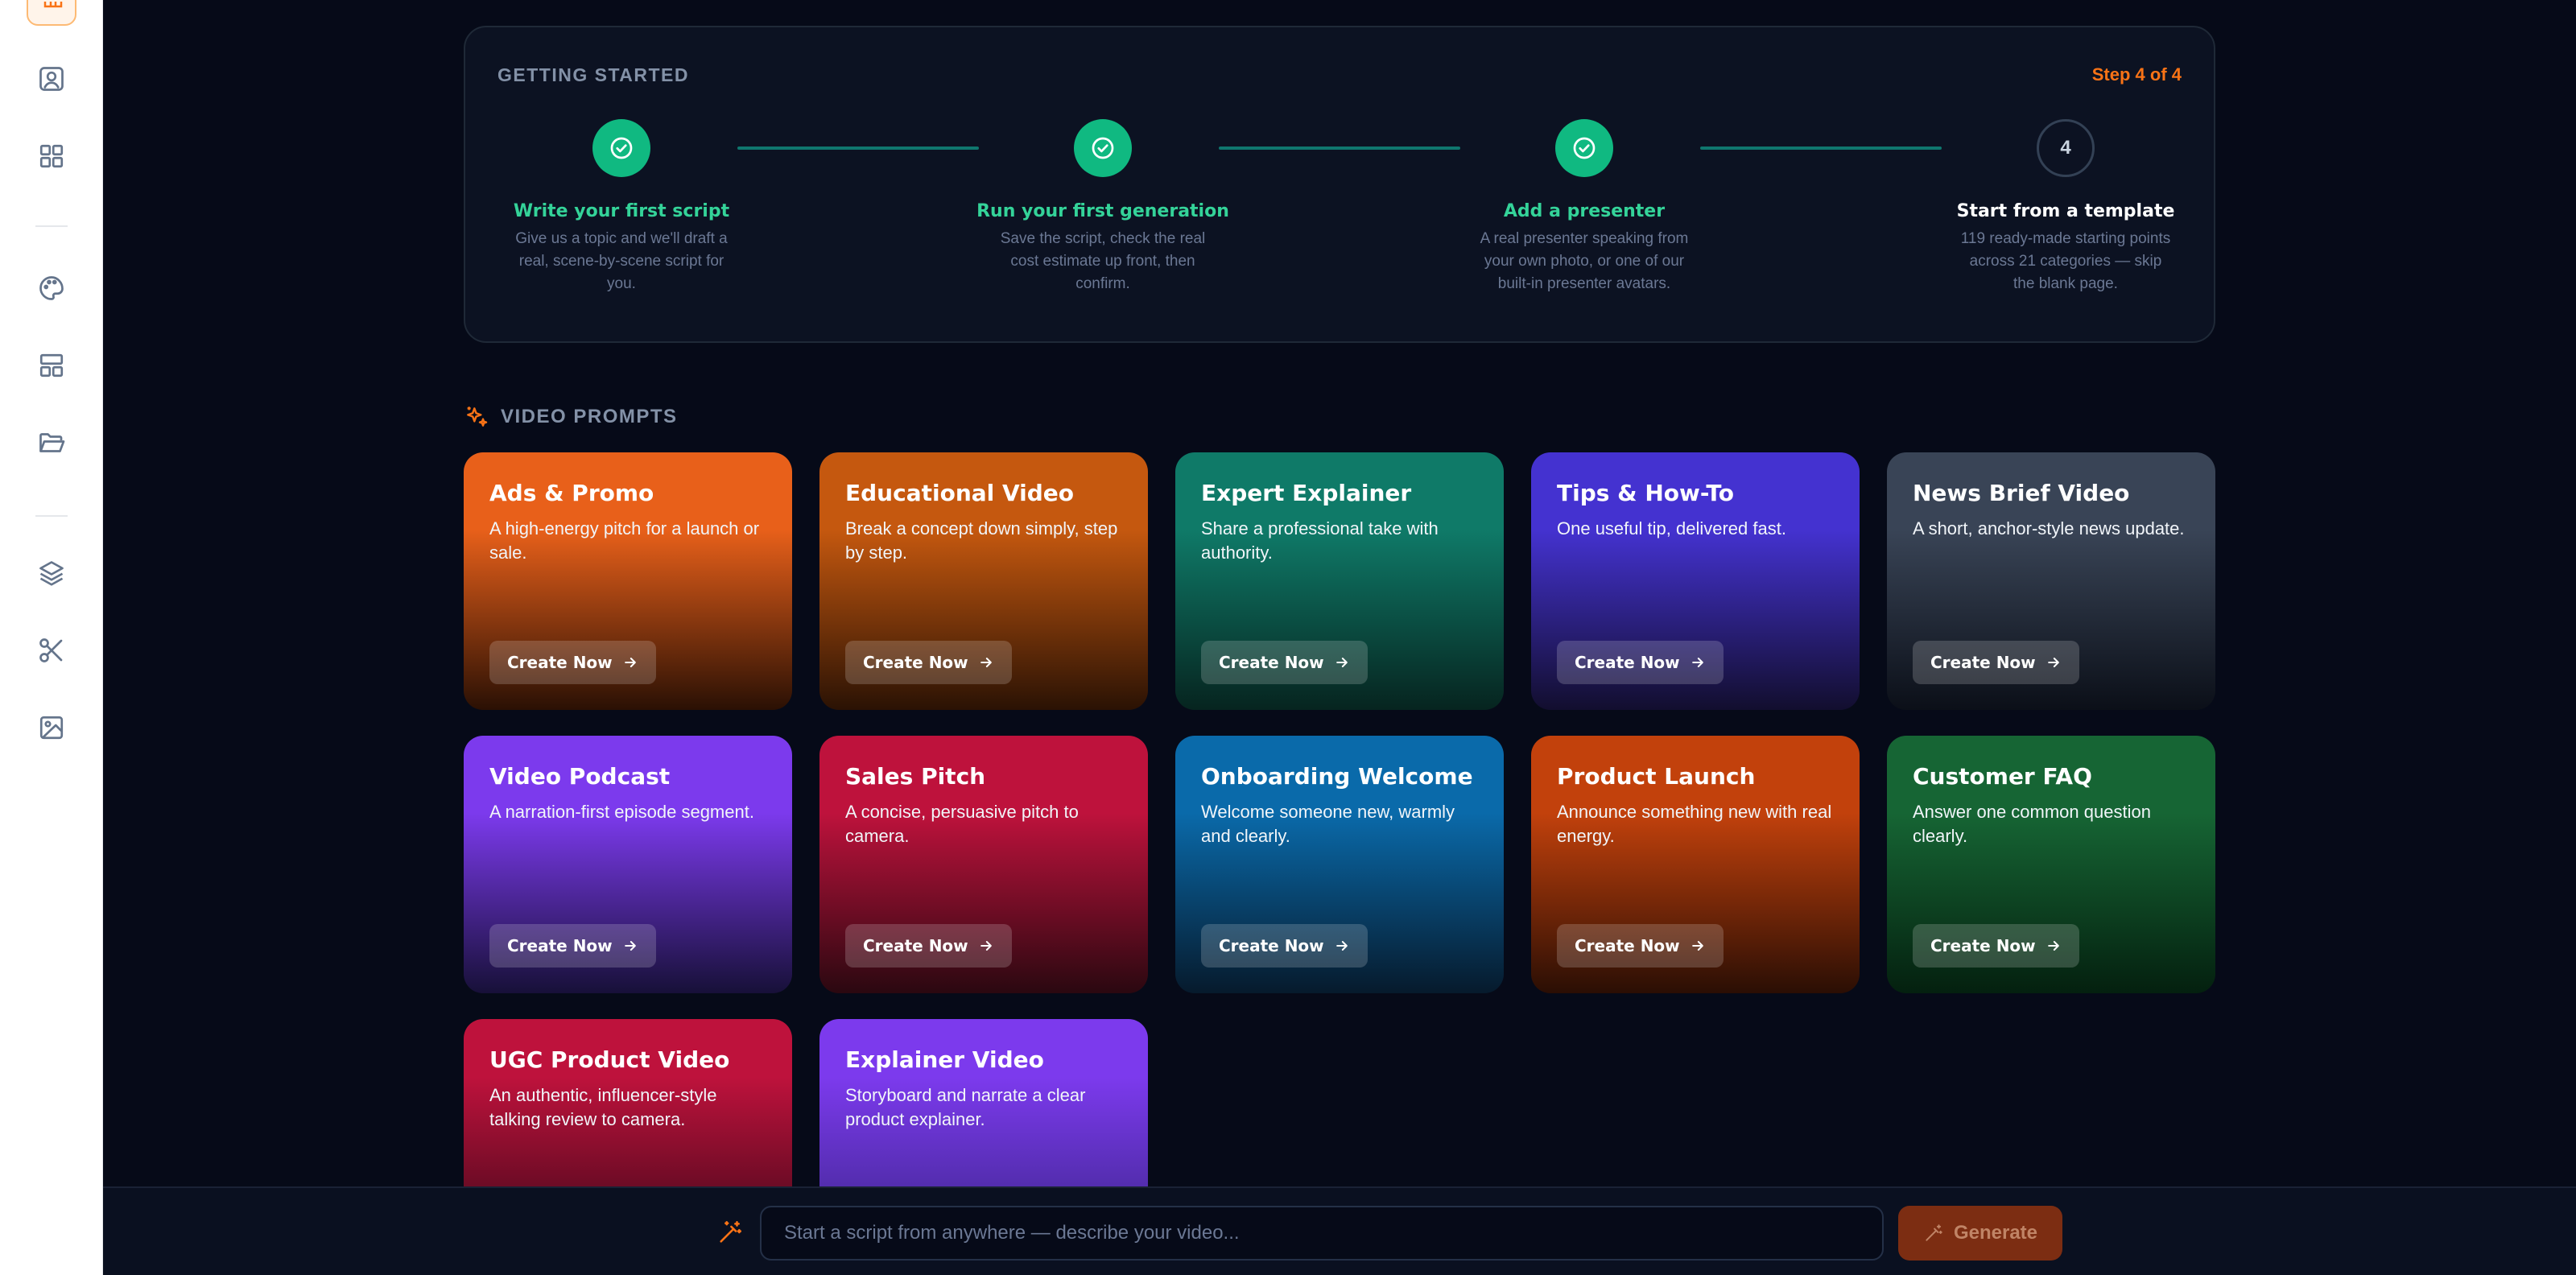 The image size is (2576, 1275). I want to click on card-title: News Brief Video, so click(2021, 493).